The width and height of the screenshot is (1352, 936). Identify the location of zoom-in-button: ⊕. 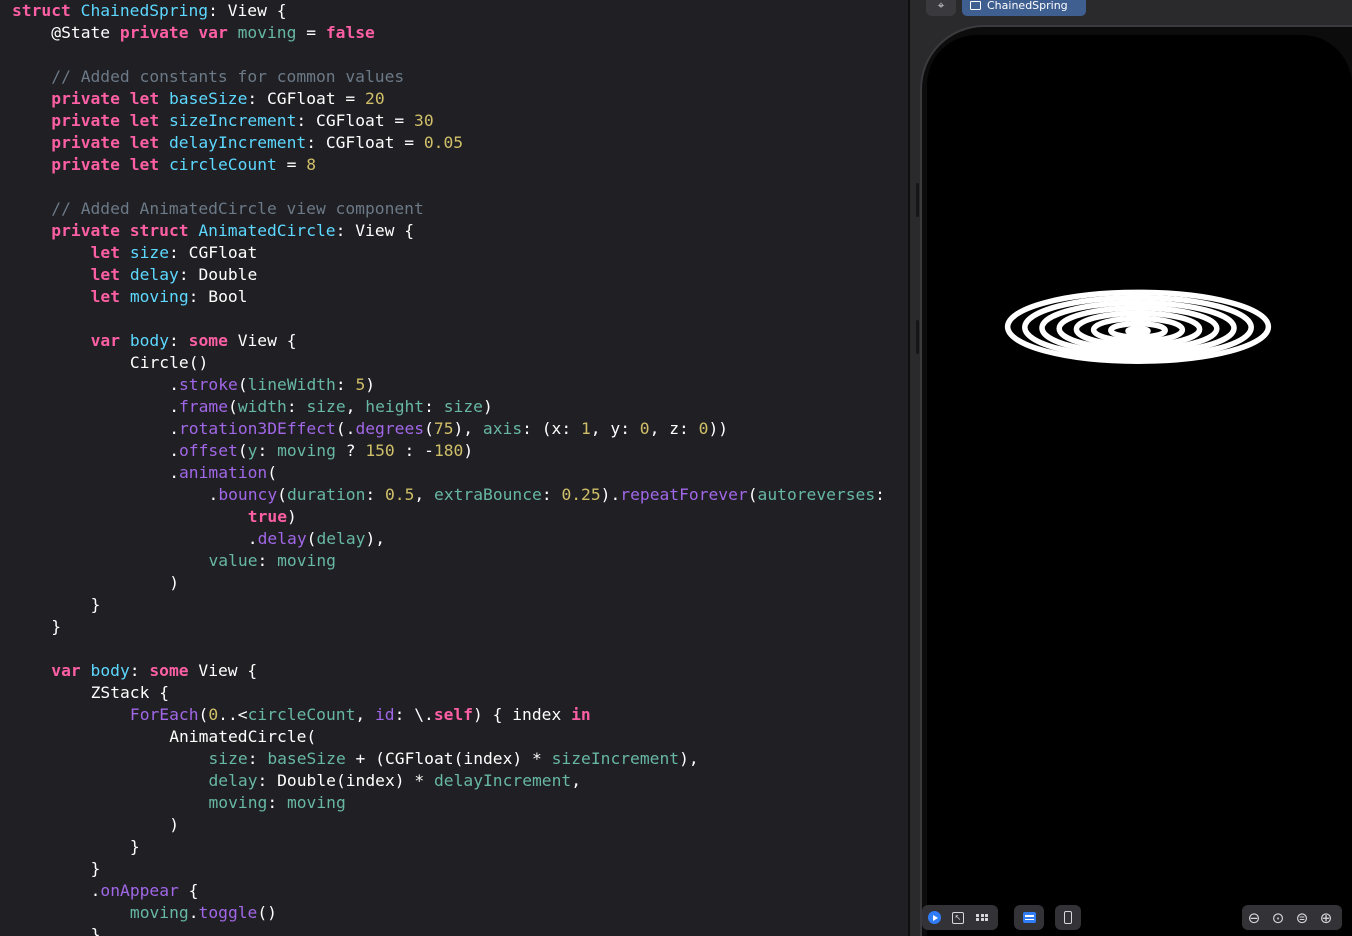
(1326, 918).